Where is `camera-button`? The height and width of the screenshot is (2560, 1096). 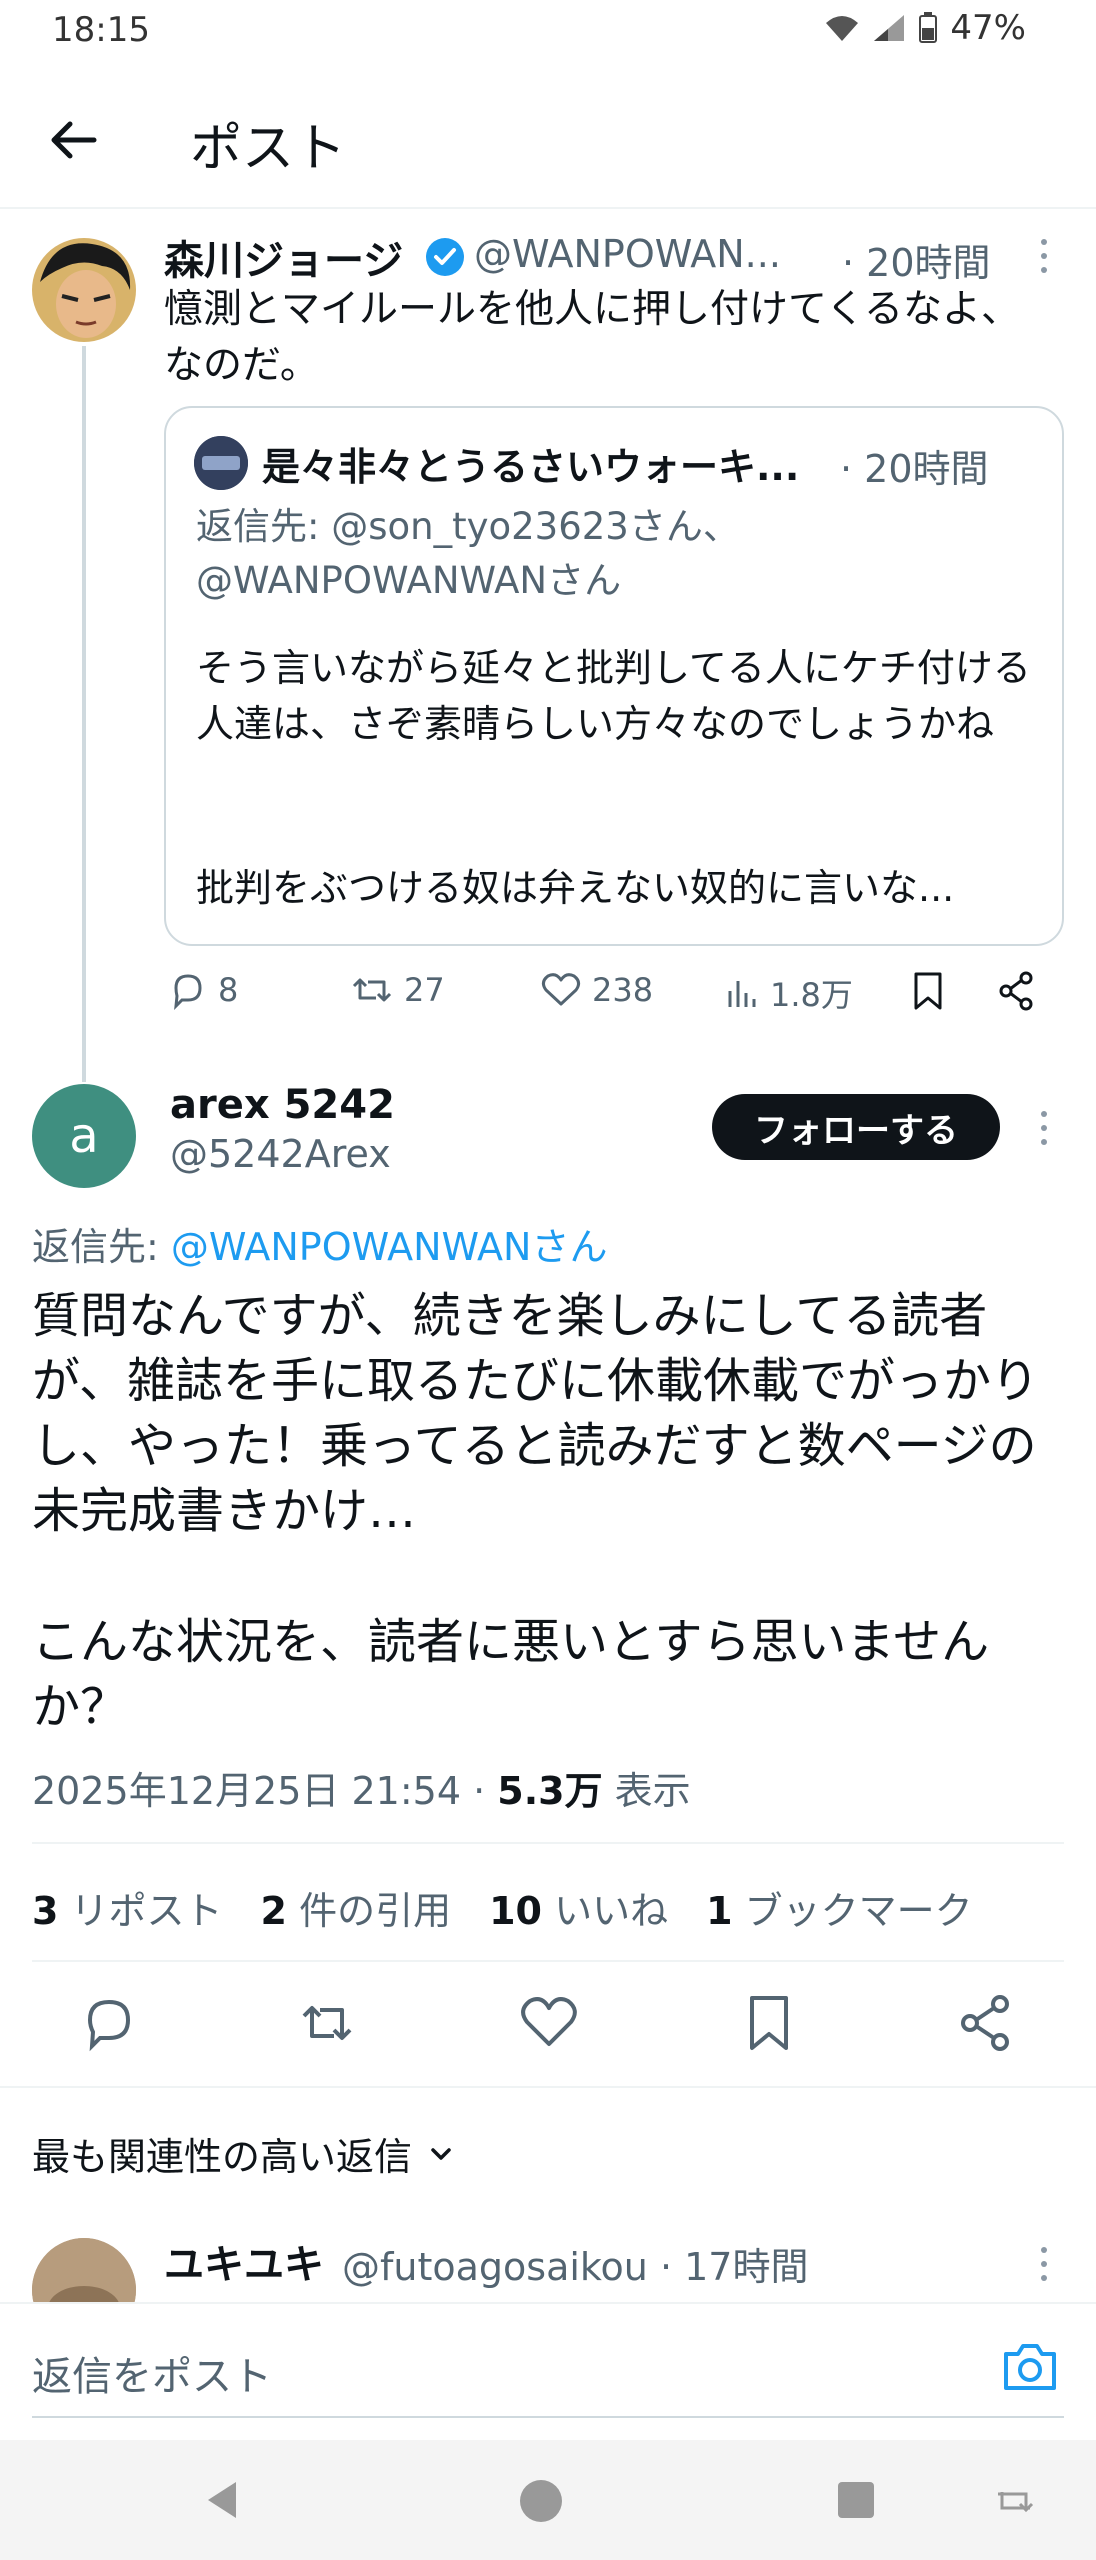 camera-button is located at coordinates (1030, 2367).